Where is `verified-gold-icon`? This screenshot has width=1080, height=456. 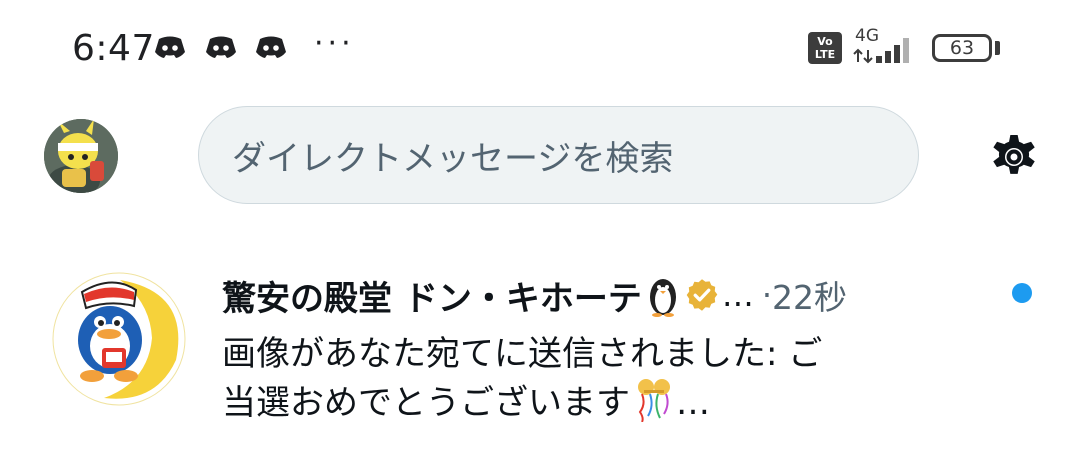
verified-gold-icon is located at coordinates (702, 295).